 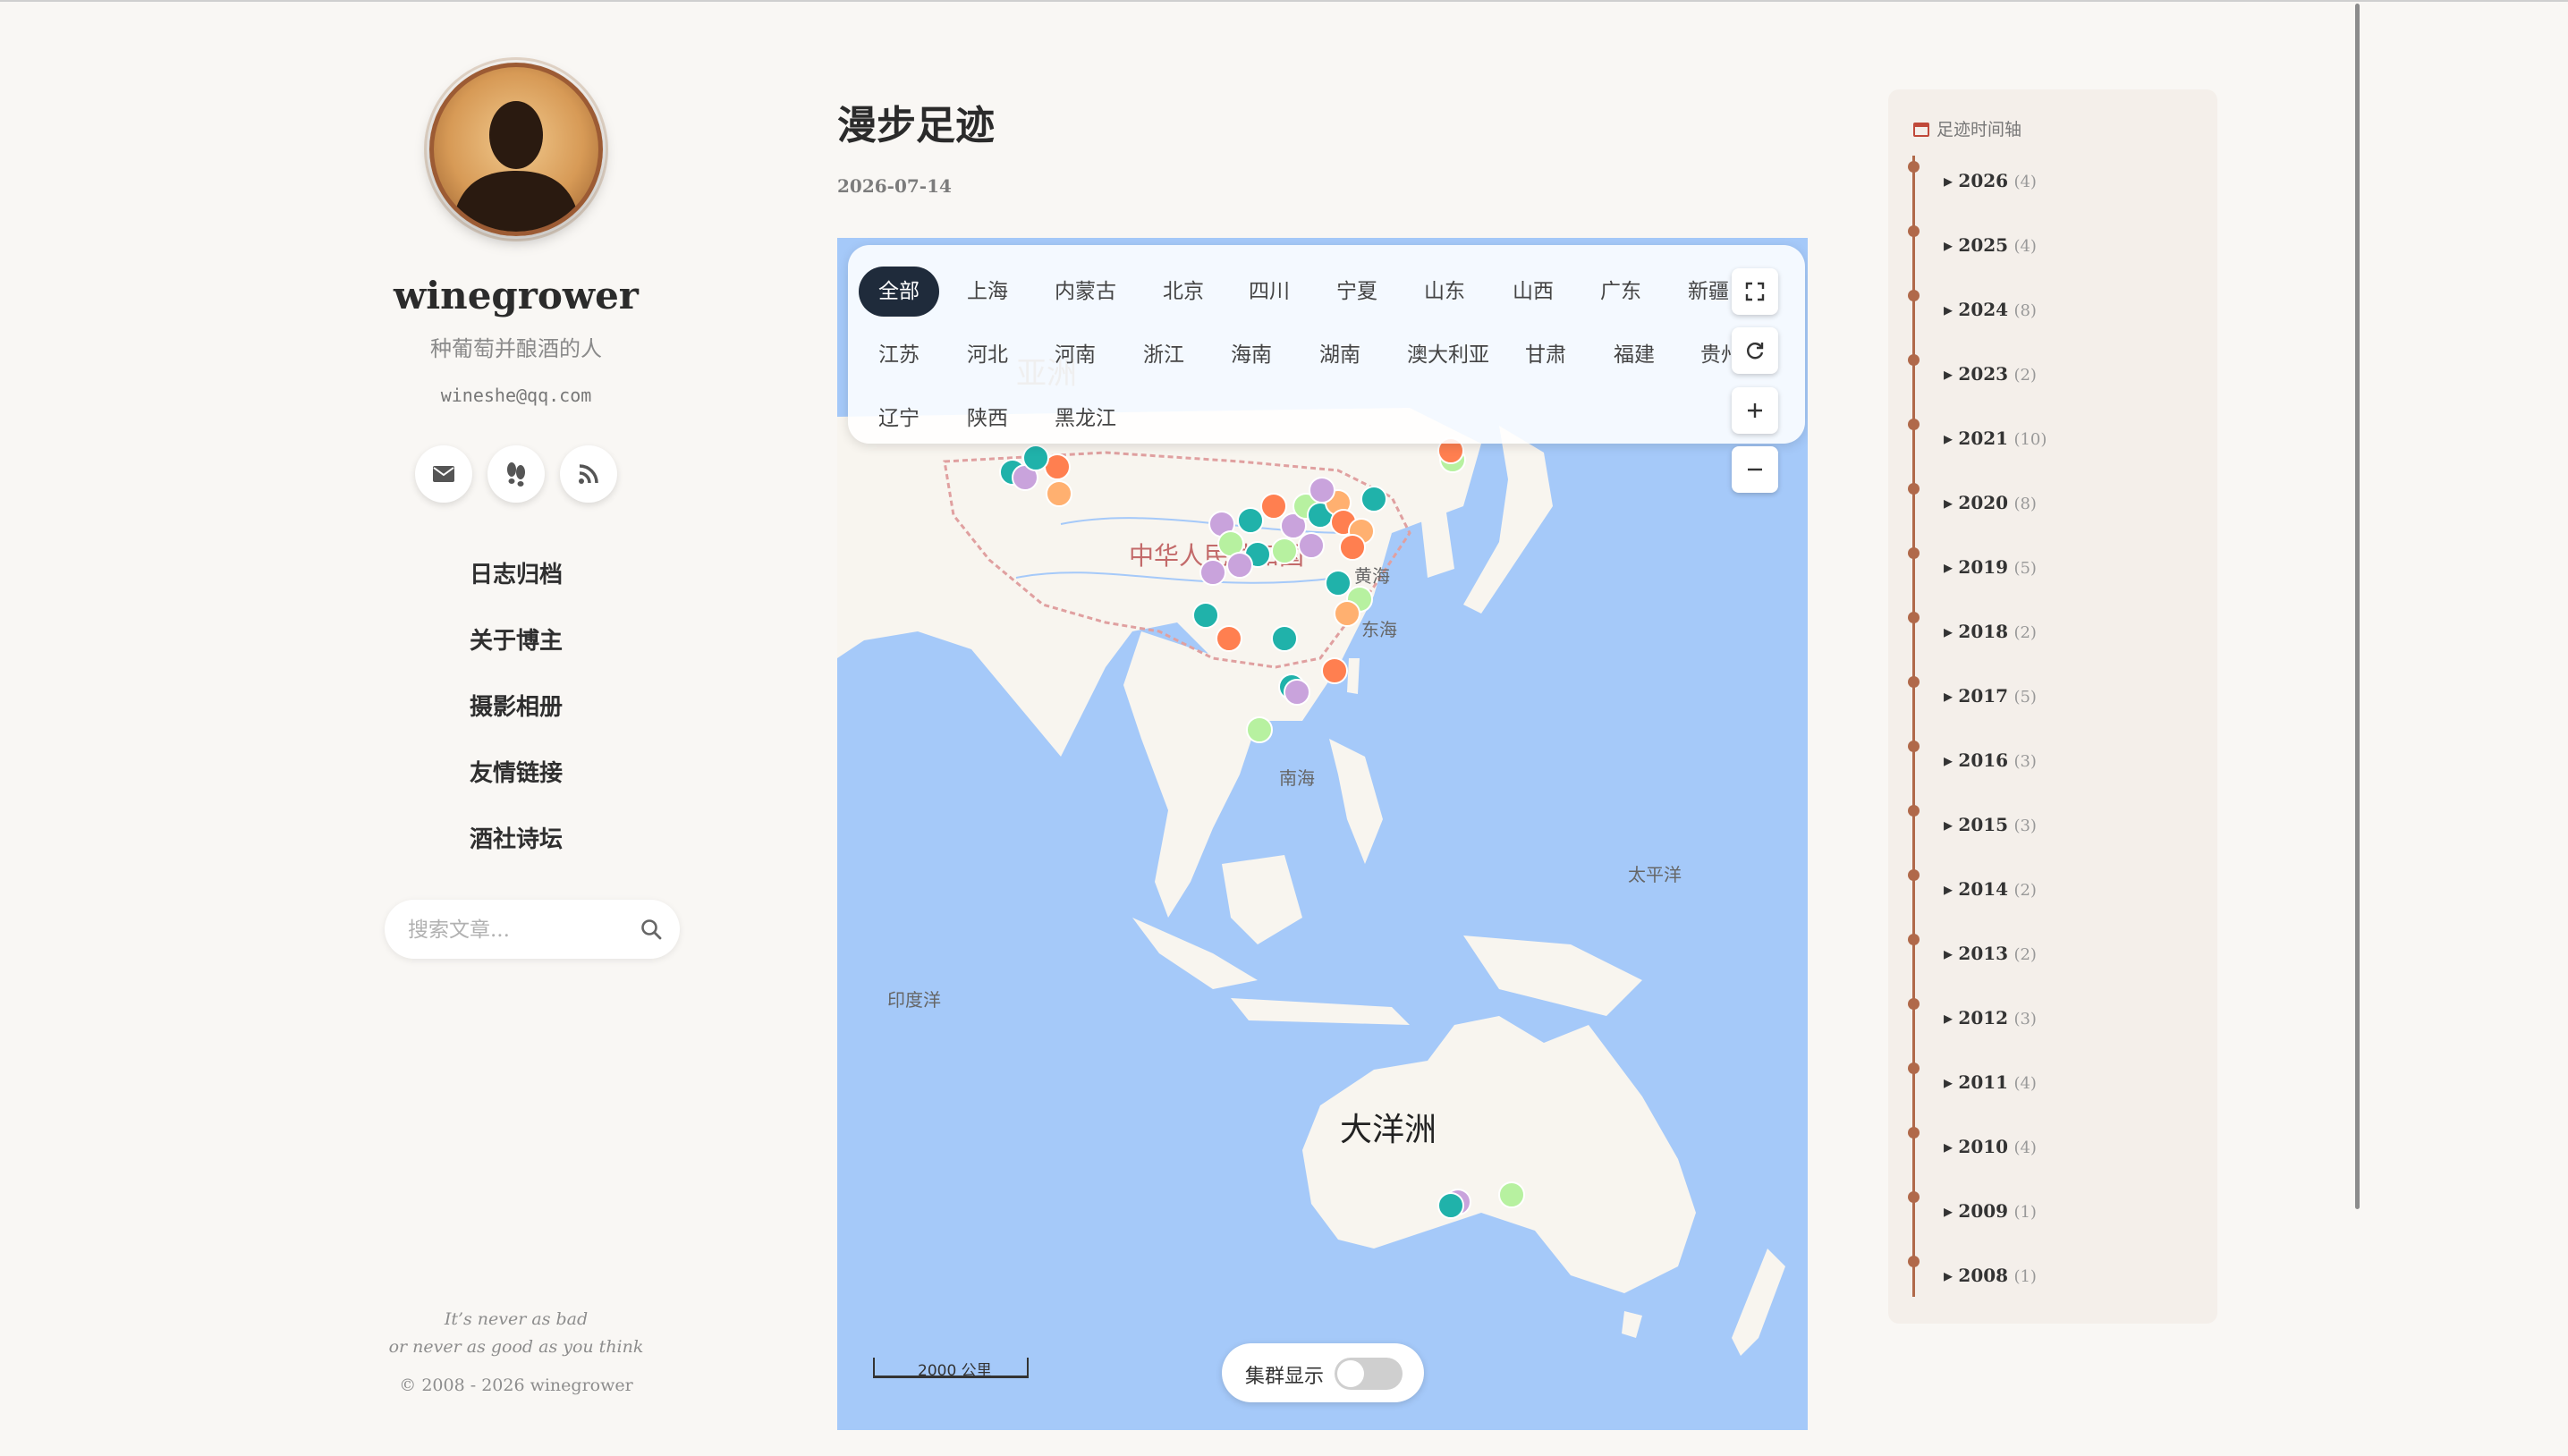 I want to click on filter-chip: 内蒙古, so click(x=1085, y=292).